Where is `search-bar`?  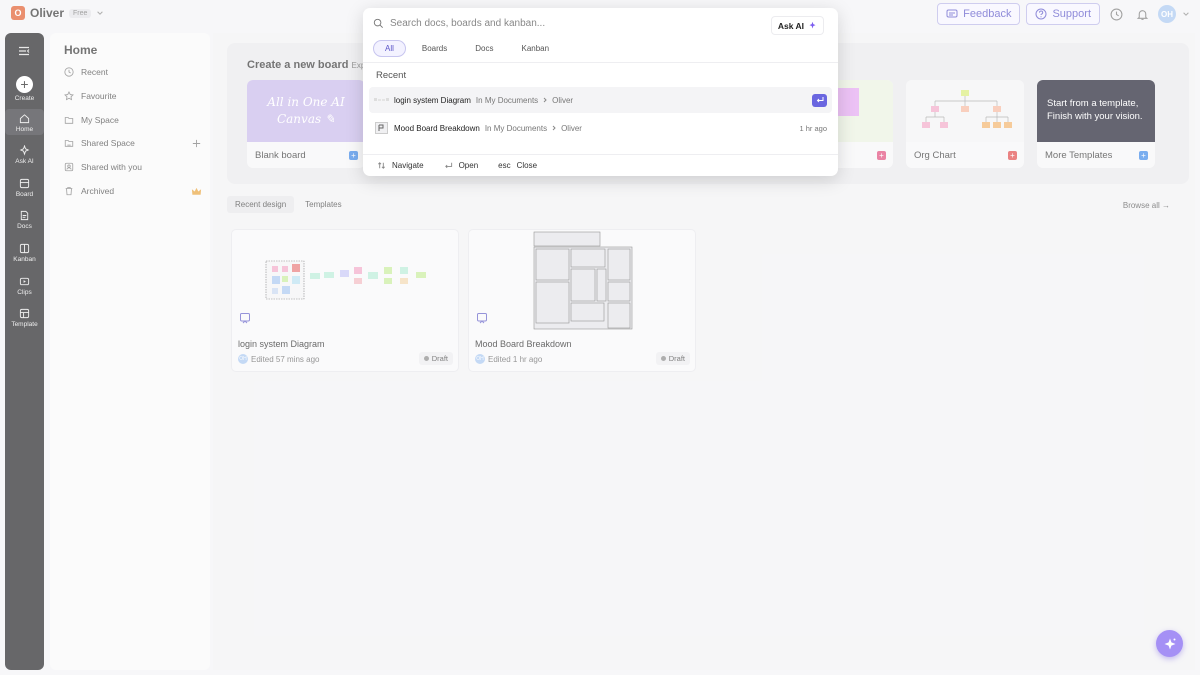
search-bar is located at coordinates (531, 23).